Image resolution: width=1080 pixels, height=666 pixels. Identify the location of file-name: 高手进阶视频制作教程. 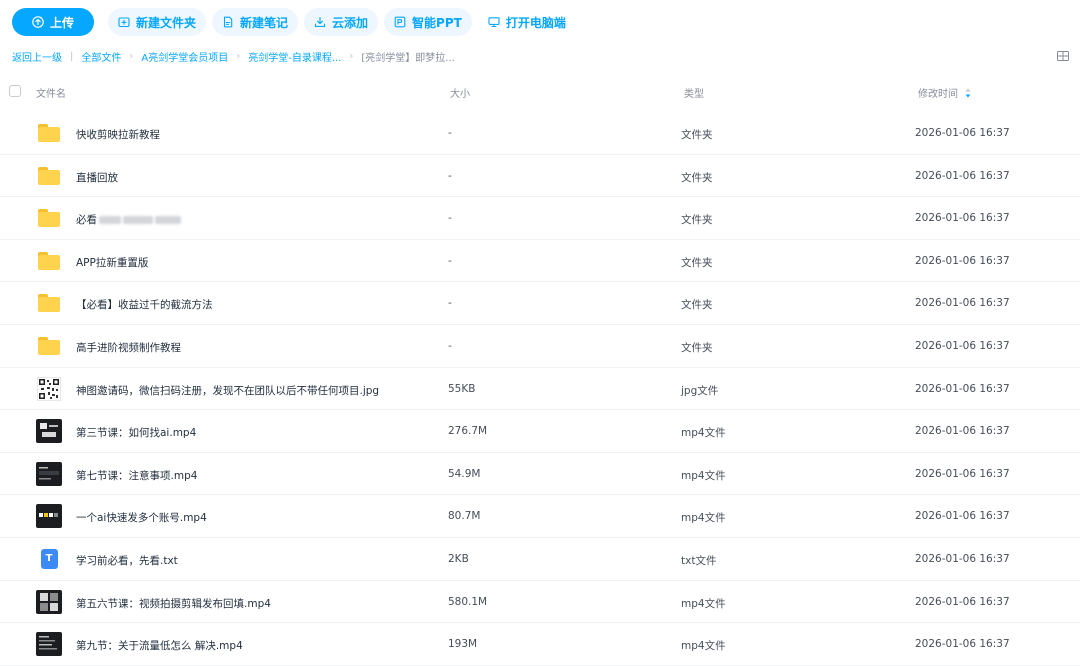
(128, 347).